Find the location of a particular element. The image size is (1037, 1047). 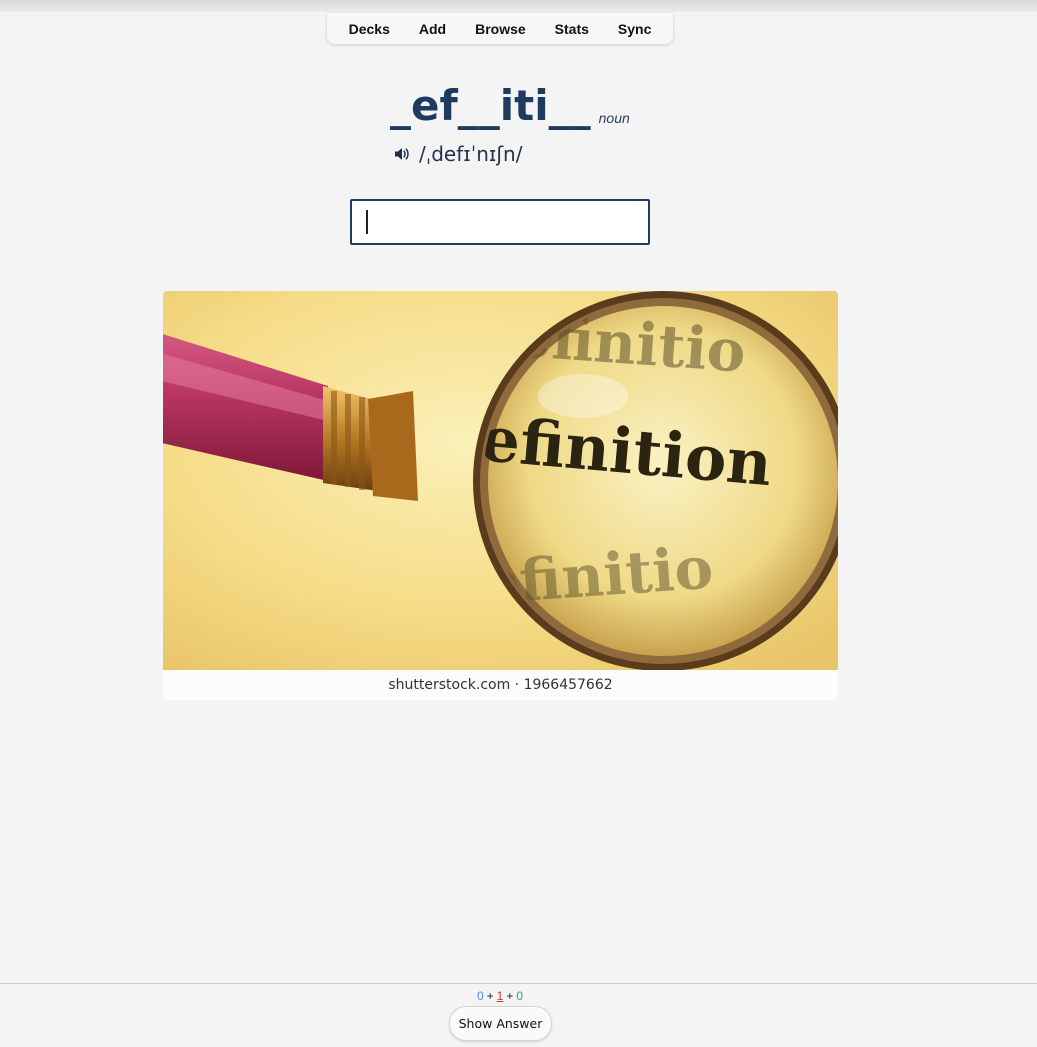

bottom-bar: 0 +1 +0 Show Answer is located at coordinates (518, 1015).